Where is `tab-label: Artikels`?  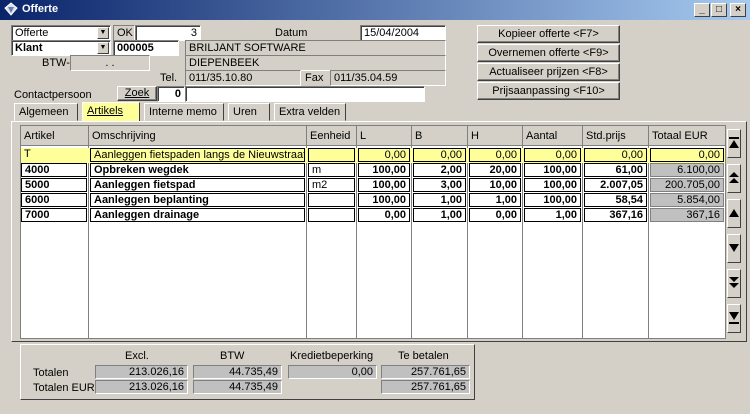
tab-label: Artikels is located at coordinates (105, 111).